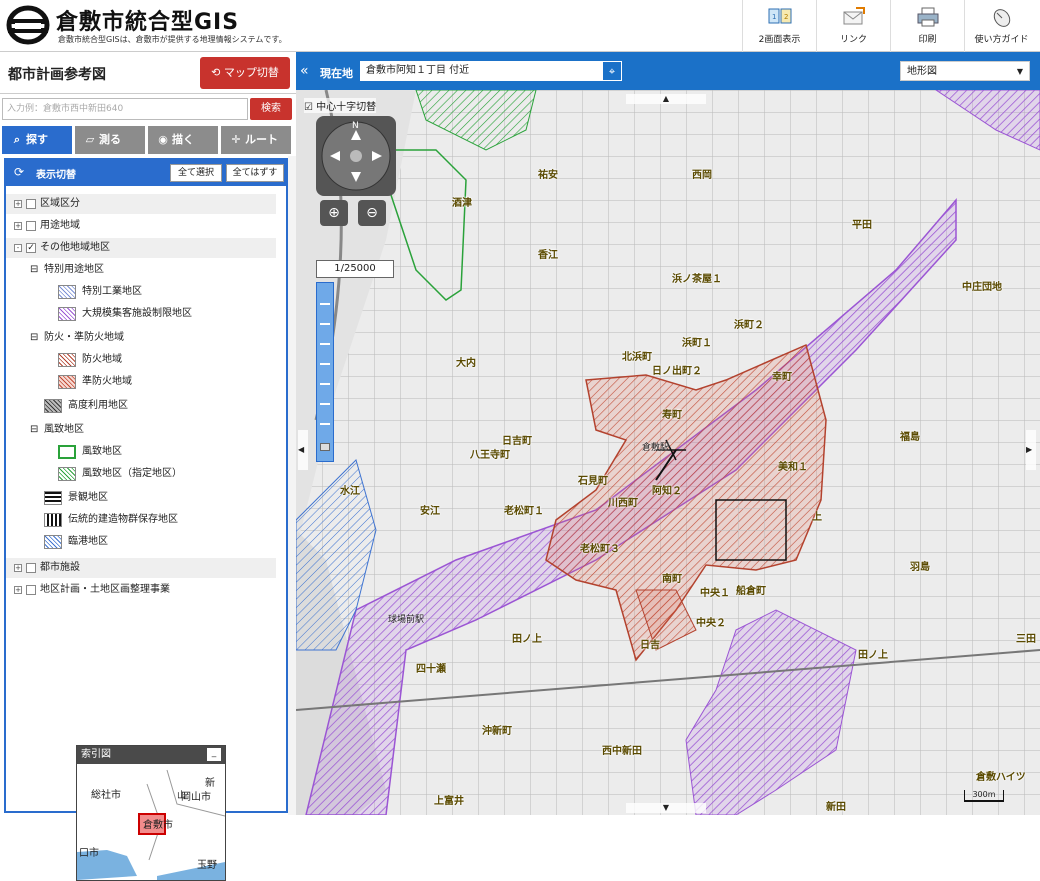 This screenshot has width=1040, height=881. What do you see at coordinates (31, 248) in the screenshot?
I see `layer-checkbox-checked: ✓` at bounding box center [31, 248].